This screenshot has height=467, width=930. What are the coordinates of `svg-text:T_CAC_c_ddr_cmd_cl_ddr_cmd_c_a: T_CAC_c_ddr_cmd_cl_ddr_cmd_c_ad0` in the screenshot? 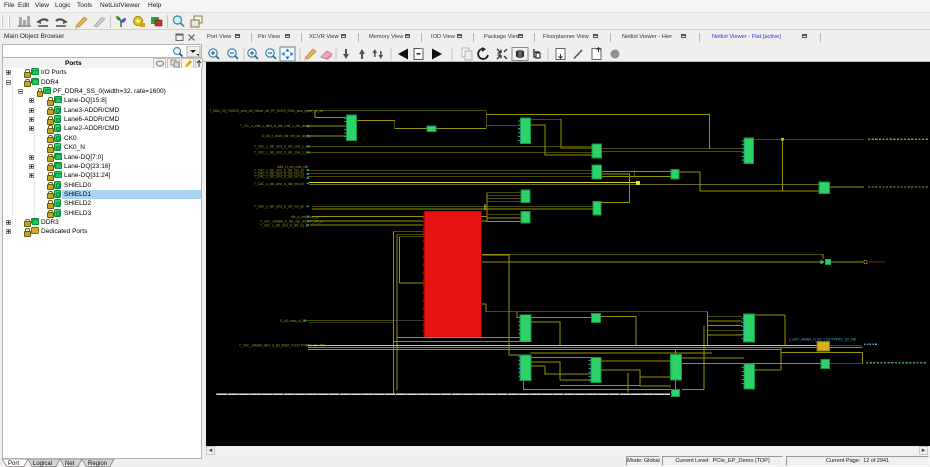 It's located at (282, 147).